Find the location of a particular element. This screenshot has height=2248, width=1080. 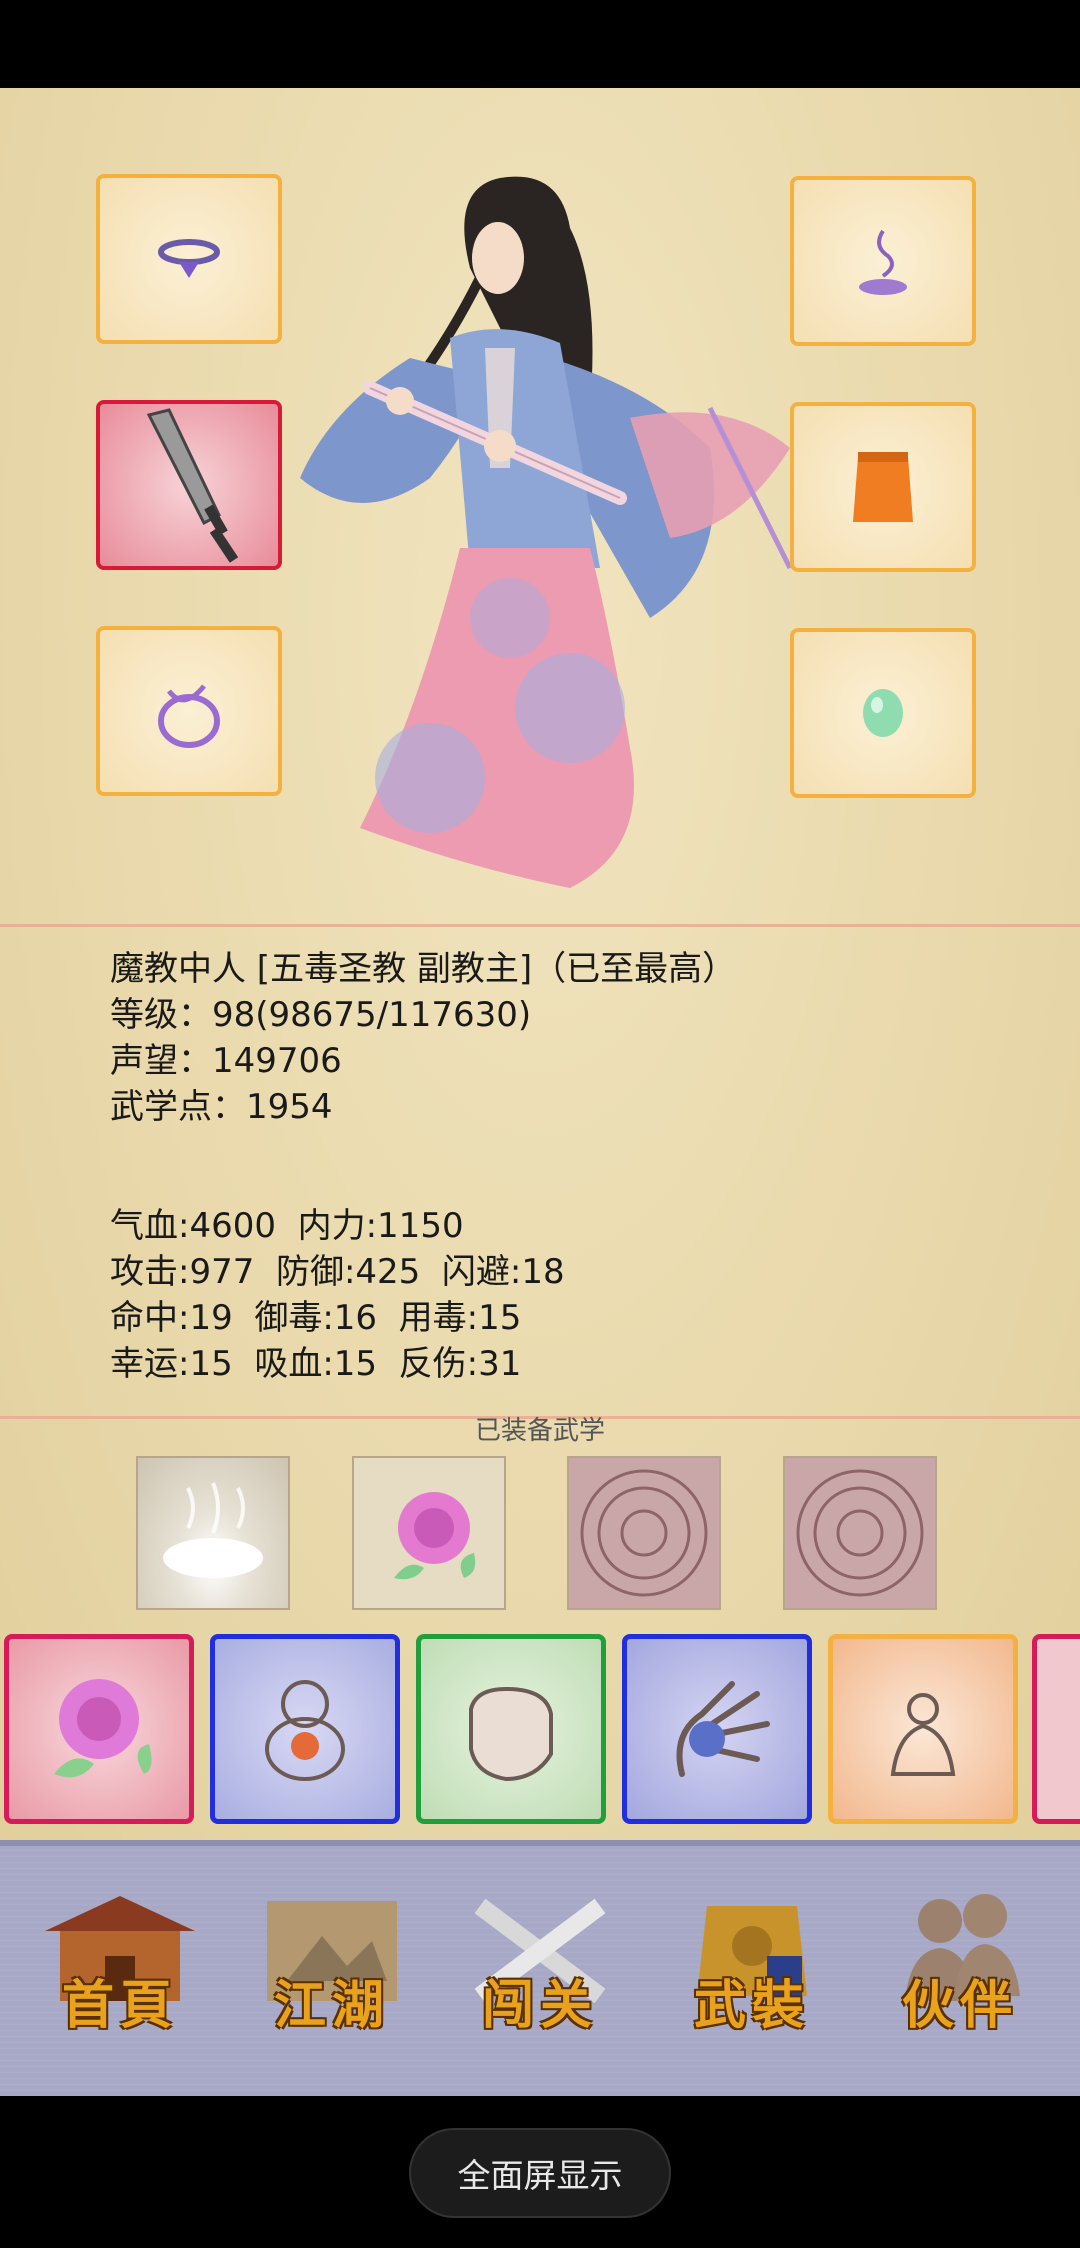

equip-slot-accessory is located at coordinates (883, 713).